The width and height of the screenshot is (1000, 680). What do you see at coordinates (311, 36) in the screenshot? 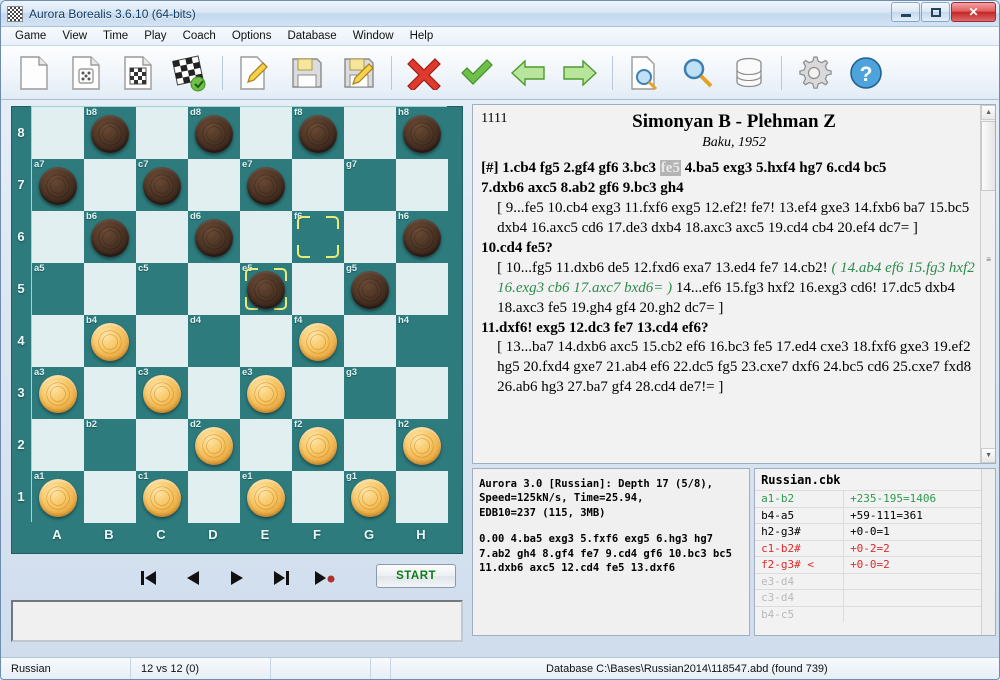
I see `menu-item-database: Database` at bounding box center [311, 36].